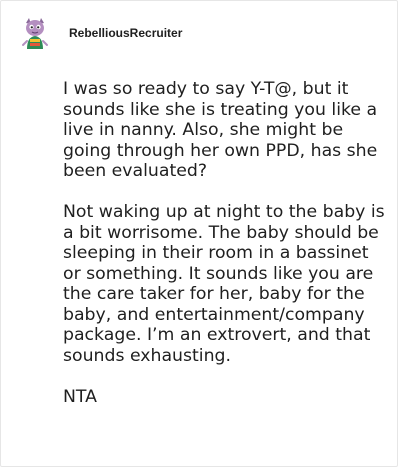 This screenshot has width=400, height=469. I want to click on cartoon-character-avatar-icon, so click(35, 33).